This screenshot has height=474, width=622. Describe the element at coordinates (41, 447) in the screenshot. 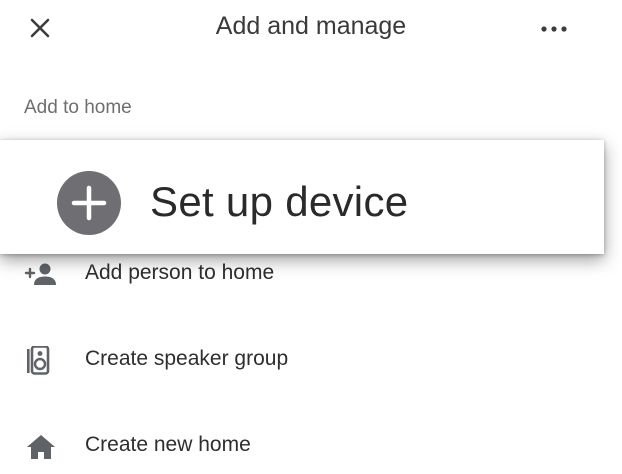

I see `home-icon` at that location.